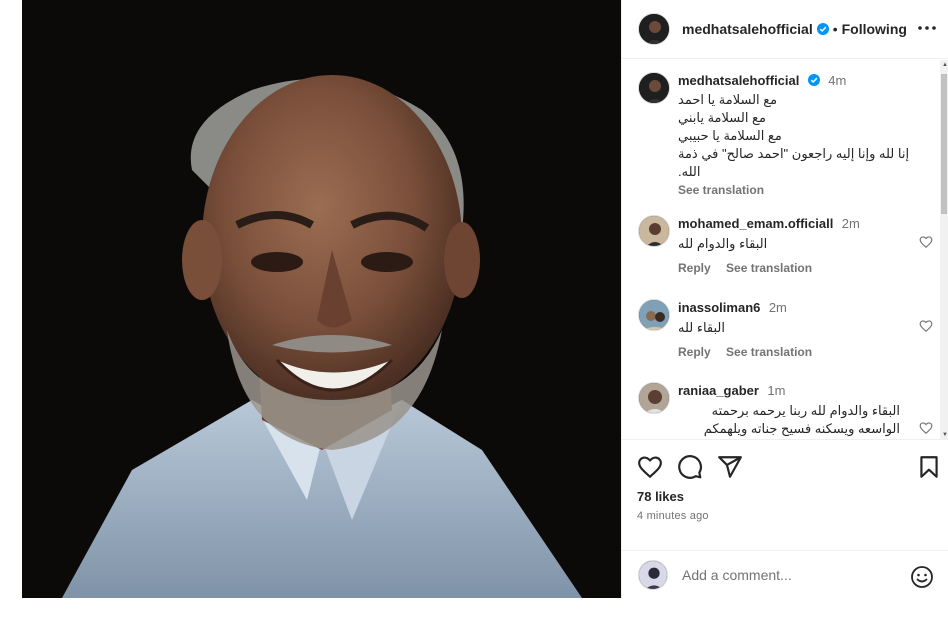  I want to click on comment-text: البقاء لله, so click(701, 327).